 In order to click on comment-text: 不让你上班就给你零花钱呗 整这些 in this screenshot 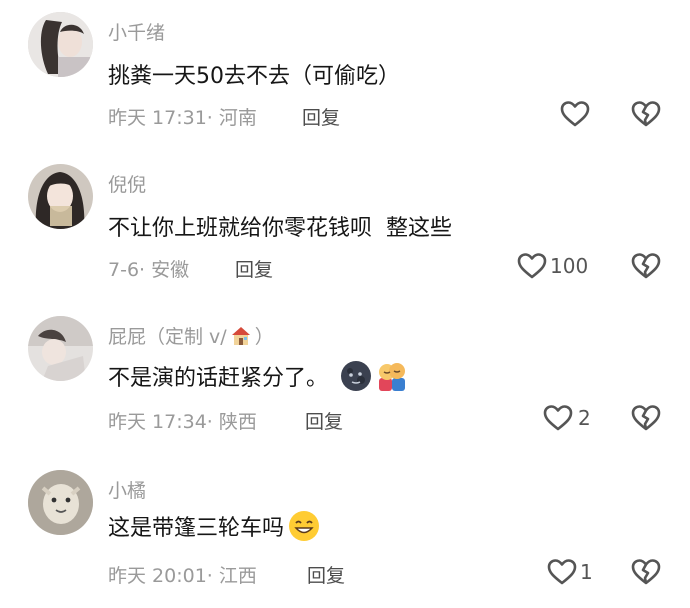, I will do `click(280, 226)`.